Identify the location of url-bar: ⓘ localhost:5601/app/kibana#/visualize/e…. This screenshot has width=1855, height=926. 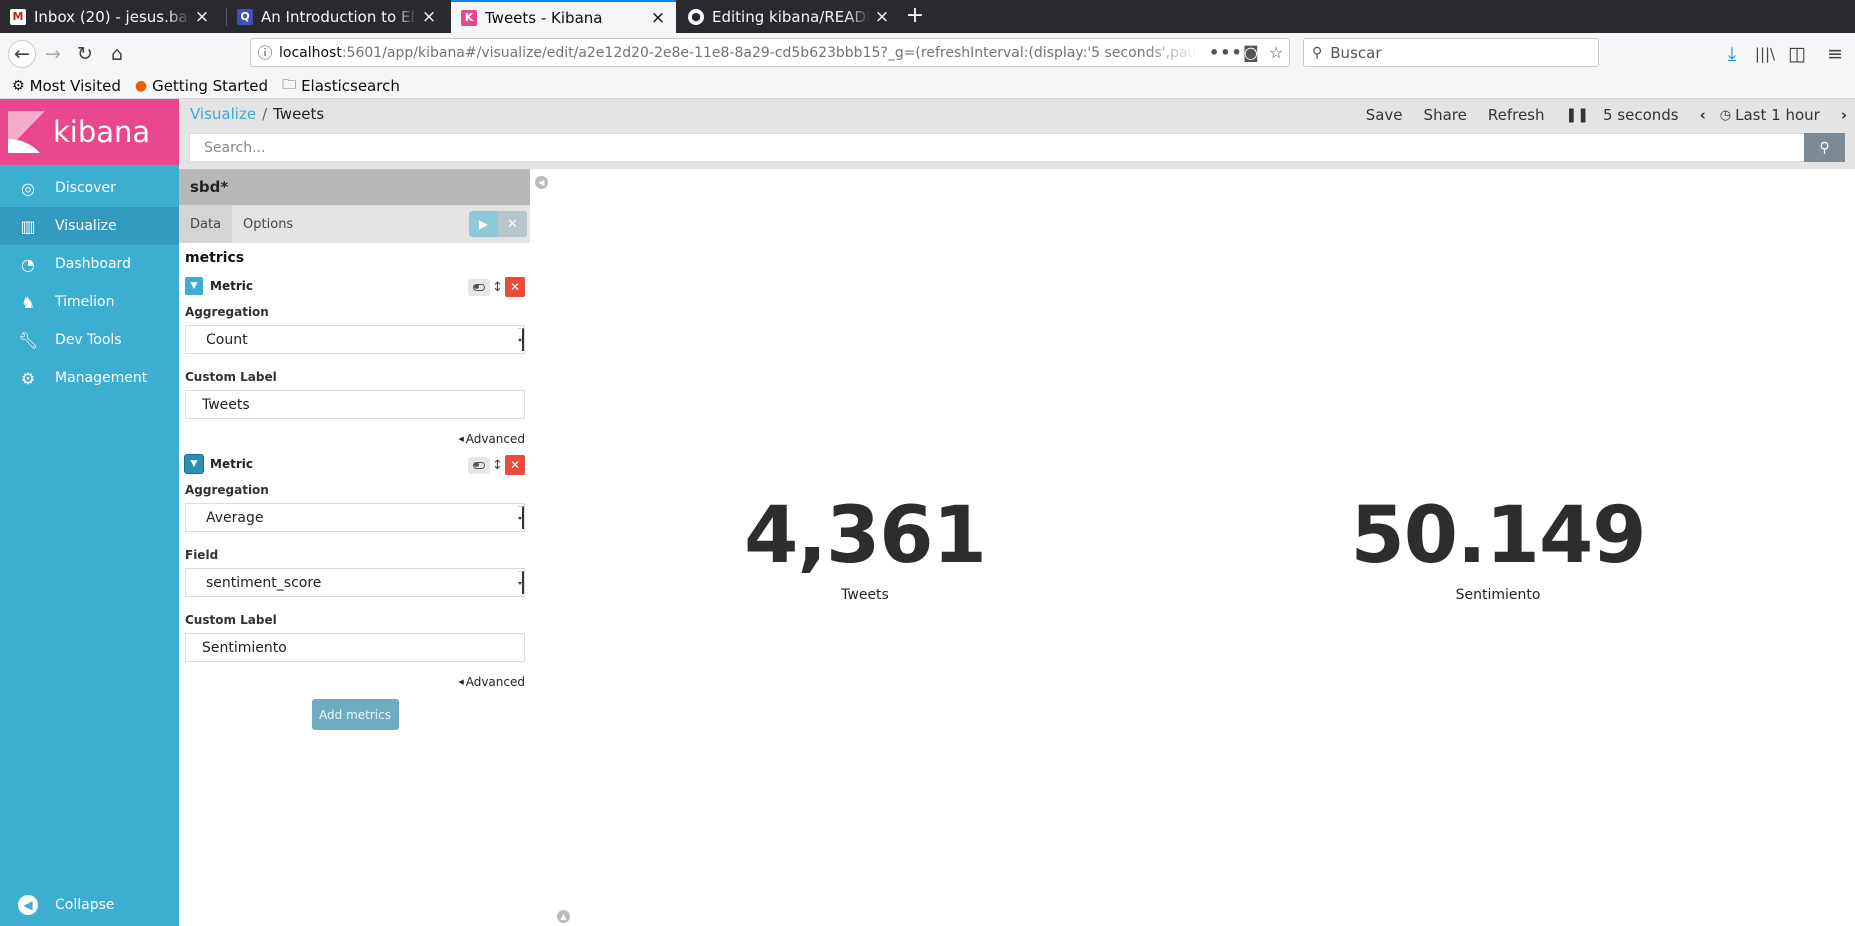
(770, 52).